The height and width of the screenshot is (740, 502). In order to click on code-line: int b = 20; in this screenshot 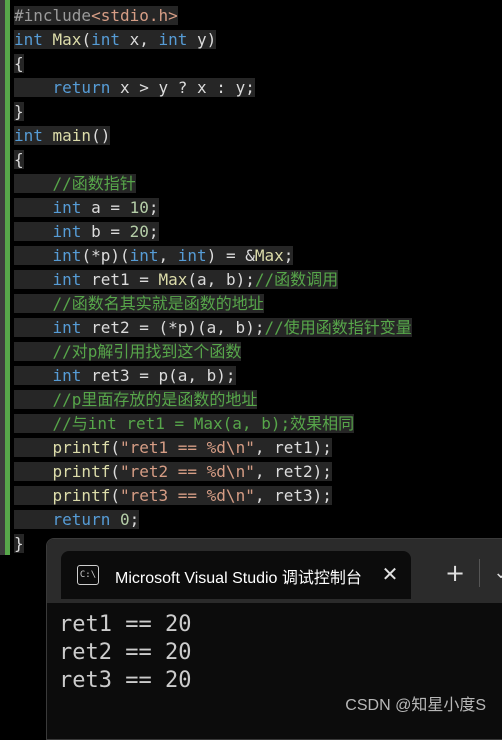, I will do `click(213, 232)`.